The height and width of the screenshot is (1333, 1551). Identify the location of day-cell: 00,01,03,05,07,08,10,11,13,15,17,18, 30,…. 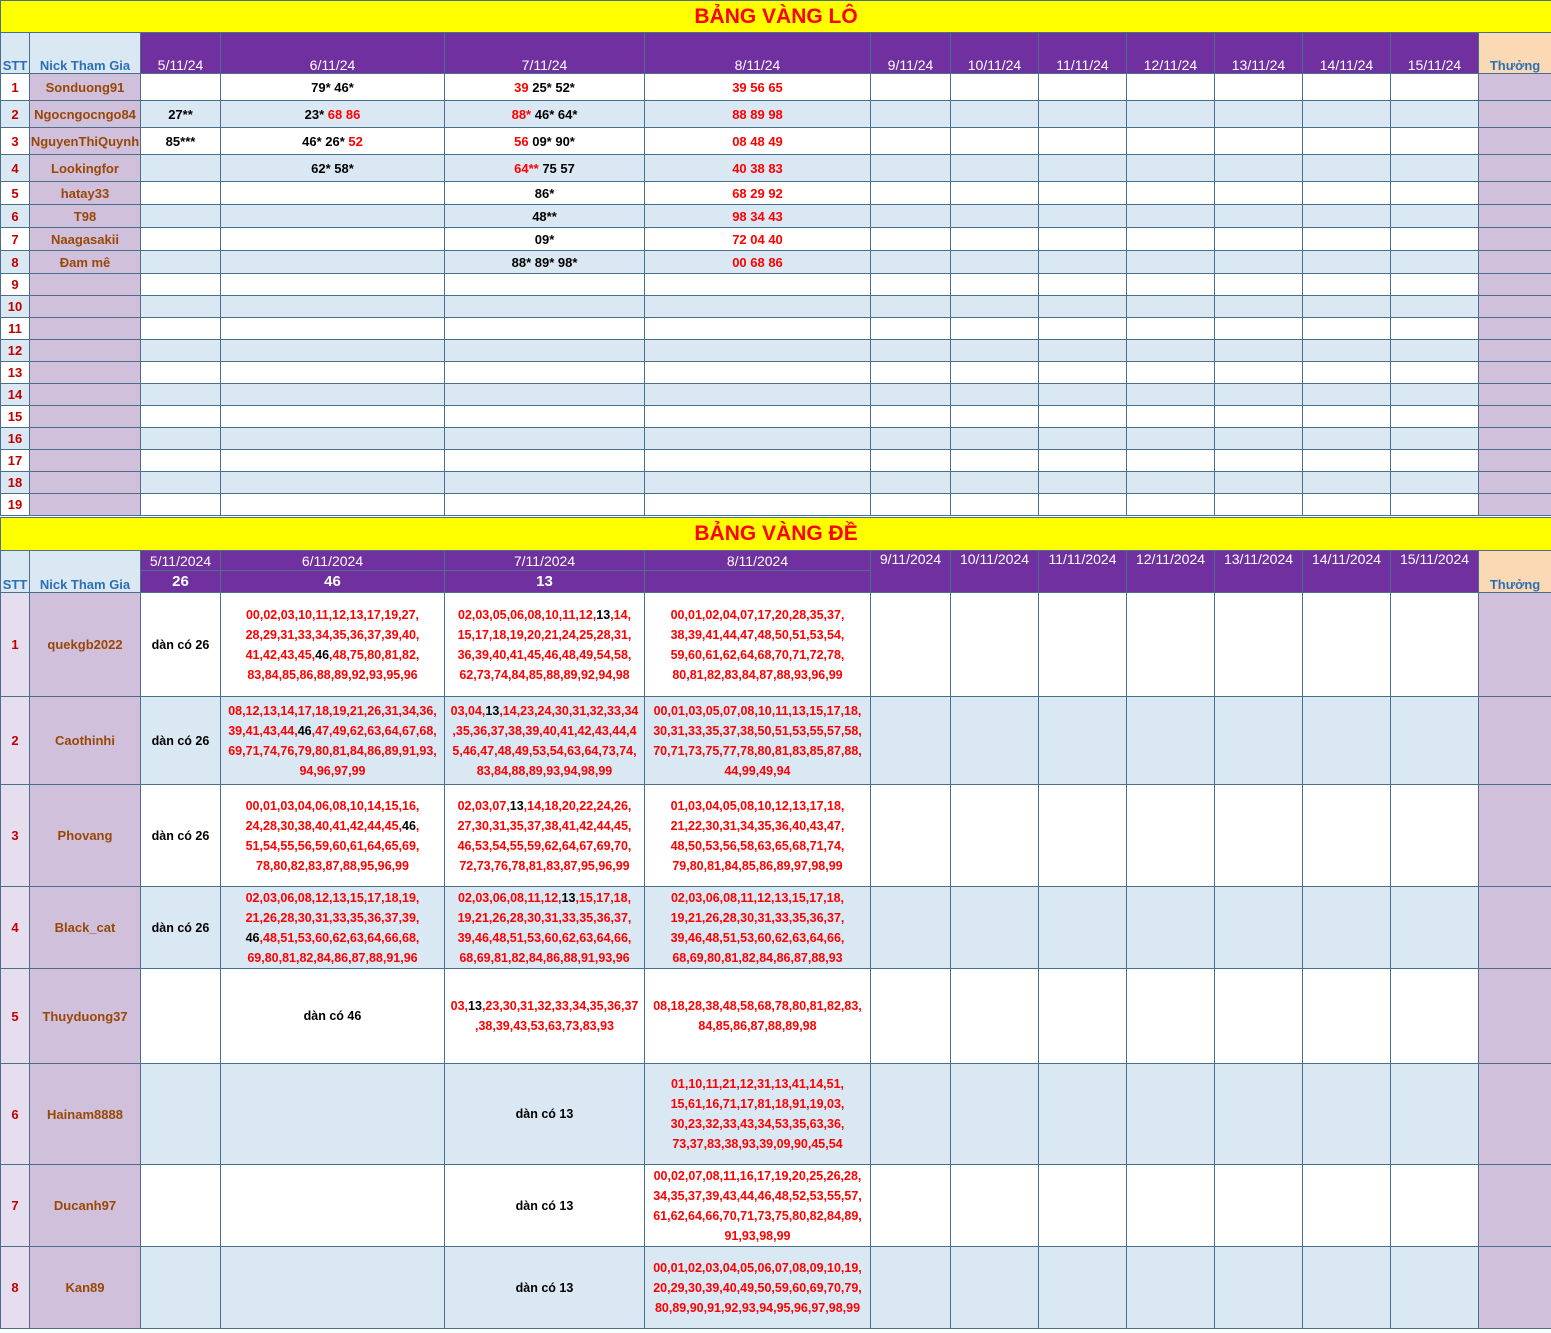
(757, 740).